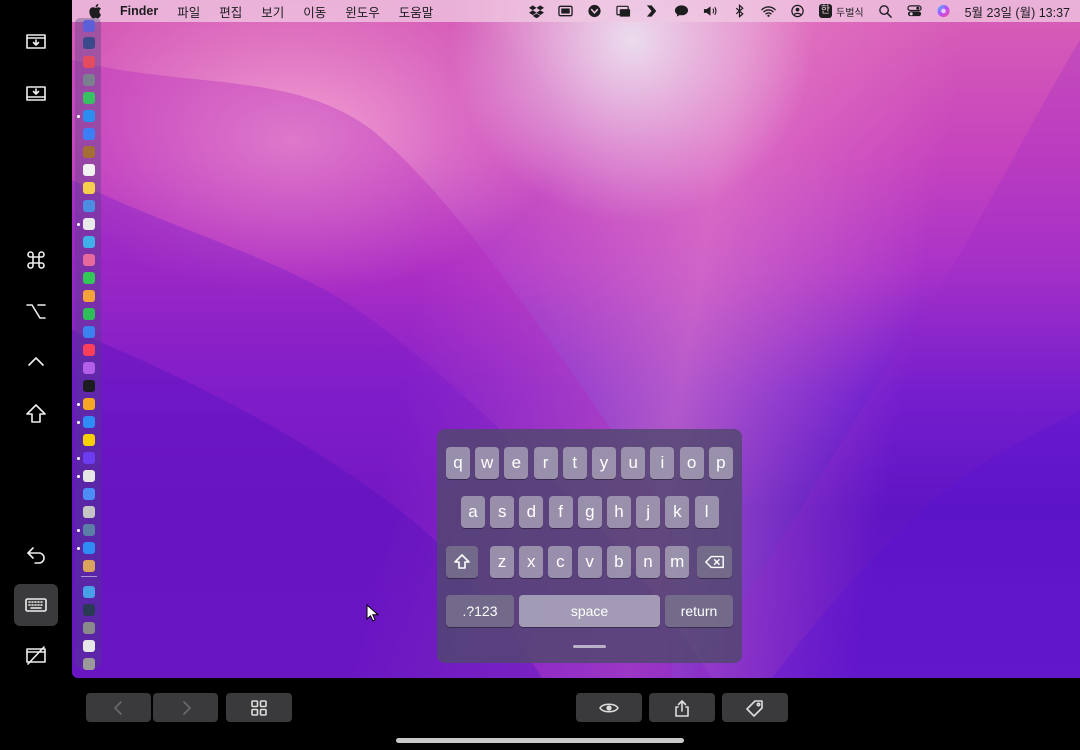 Image resolution: width=1080 pixels, height=750 pixels. What do you see at coordinates (589, 562) in the screenshot?
I see `key-v: v` at bounding box center [589, 562].